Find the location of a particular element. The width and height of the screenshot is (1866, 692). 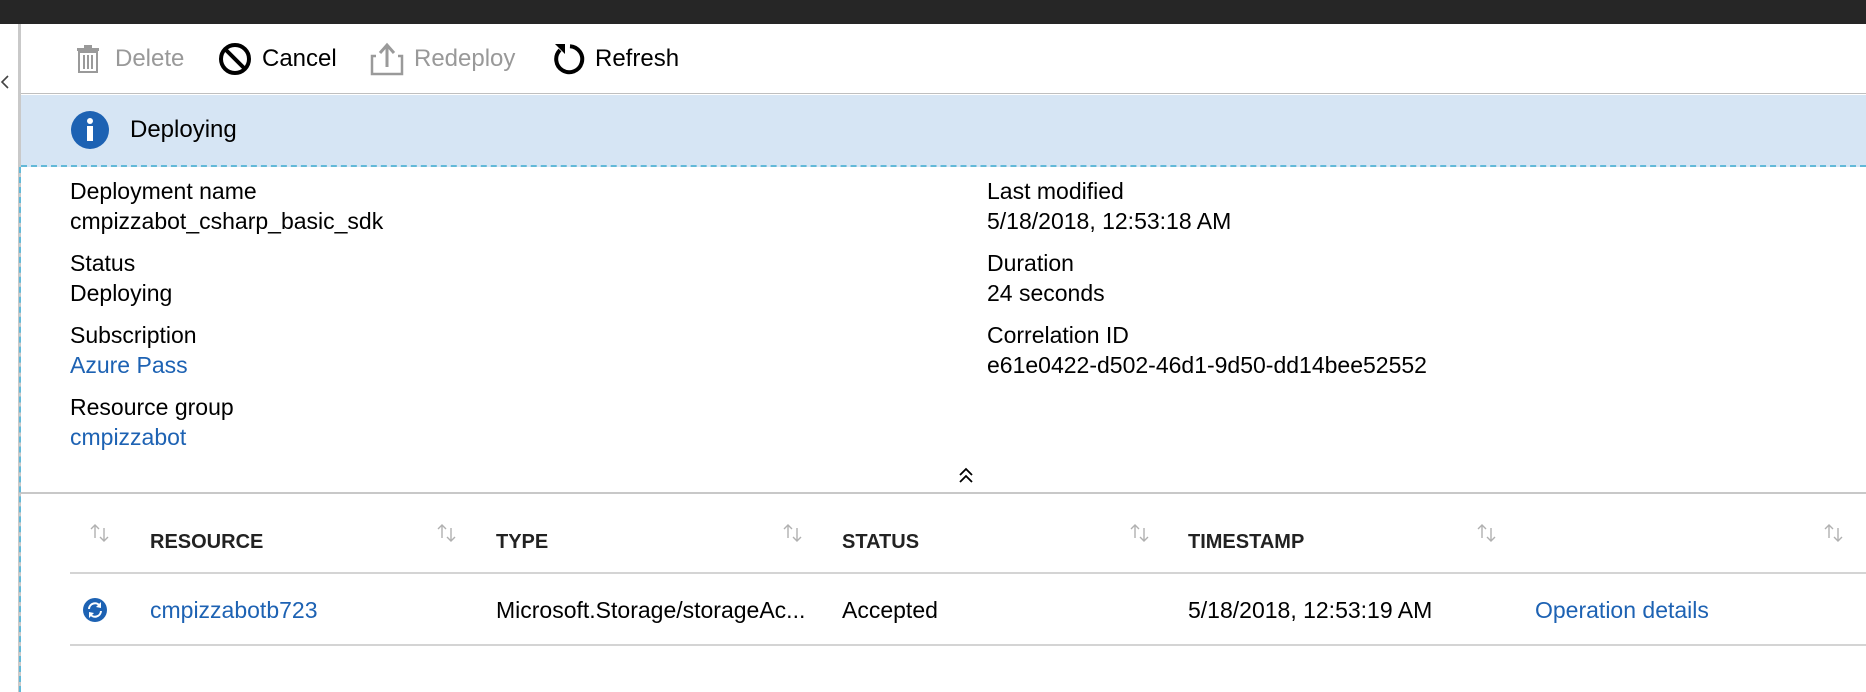

details-divider is located at coordinates (943, 493).